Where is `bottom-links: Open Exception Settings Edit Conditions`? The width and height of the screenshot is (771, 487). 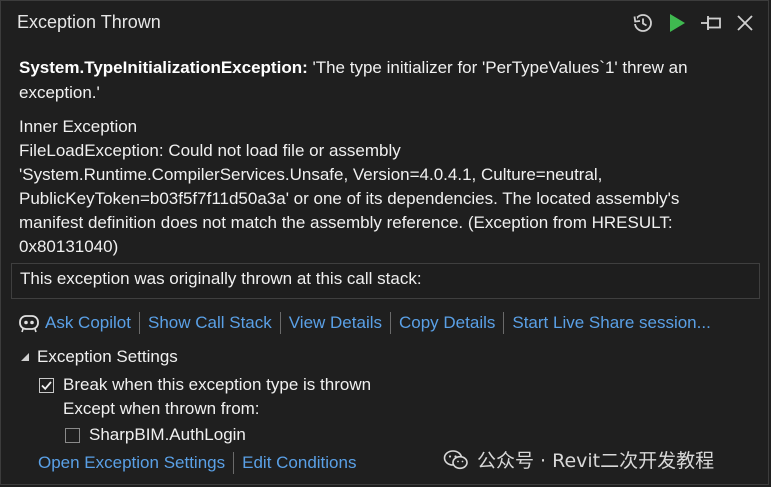
bottom-links: Open Exception Settings Edit Conditions is located at coordinates (197, 463).